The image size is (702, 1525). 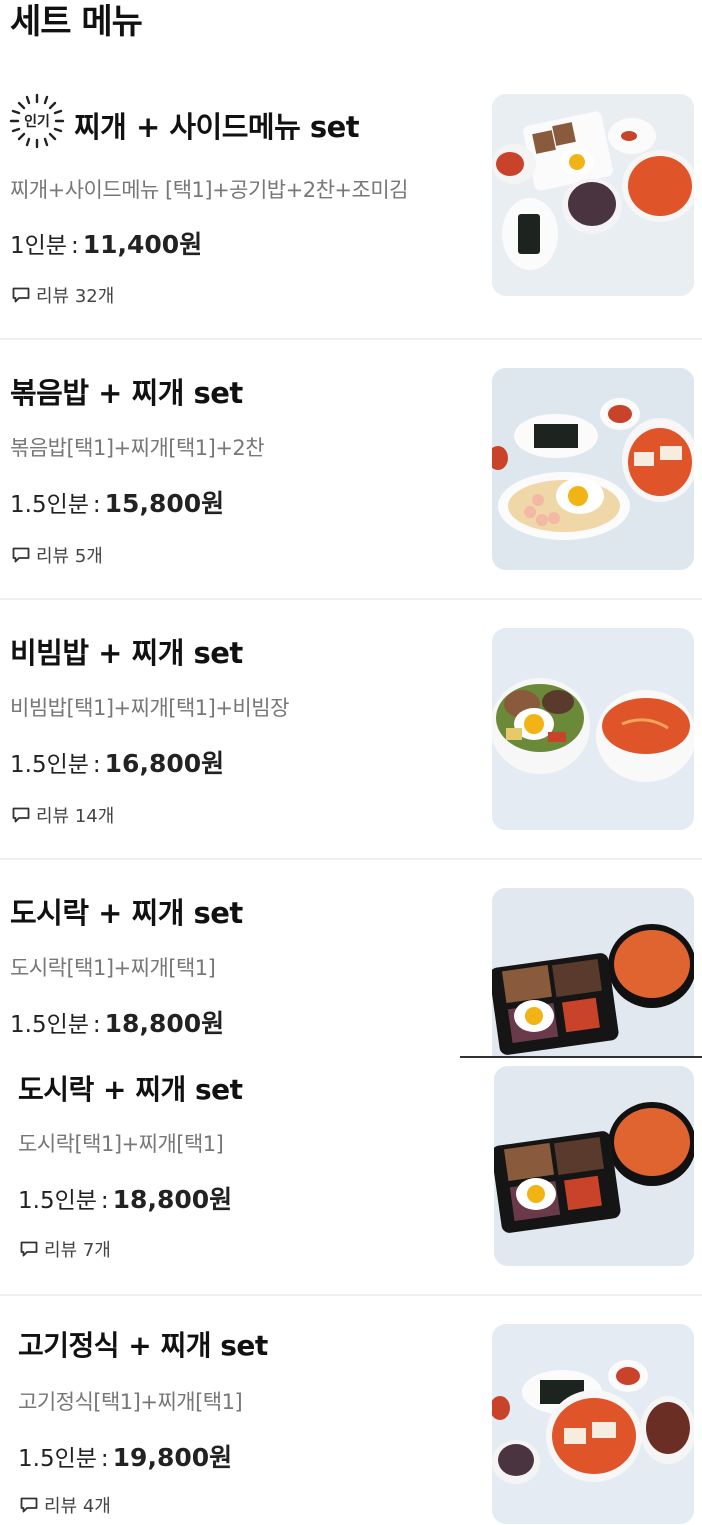 What do you see at coordinates (209, 190) in the screenshot?
I see `menu-item-description: 찌개+사이드메뉴 [택1]+공기밥+2찬+조미김` at bounding box center [209, 190].